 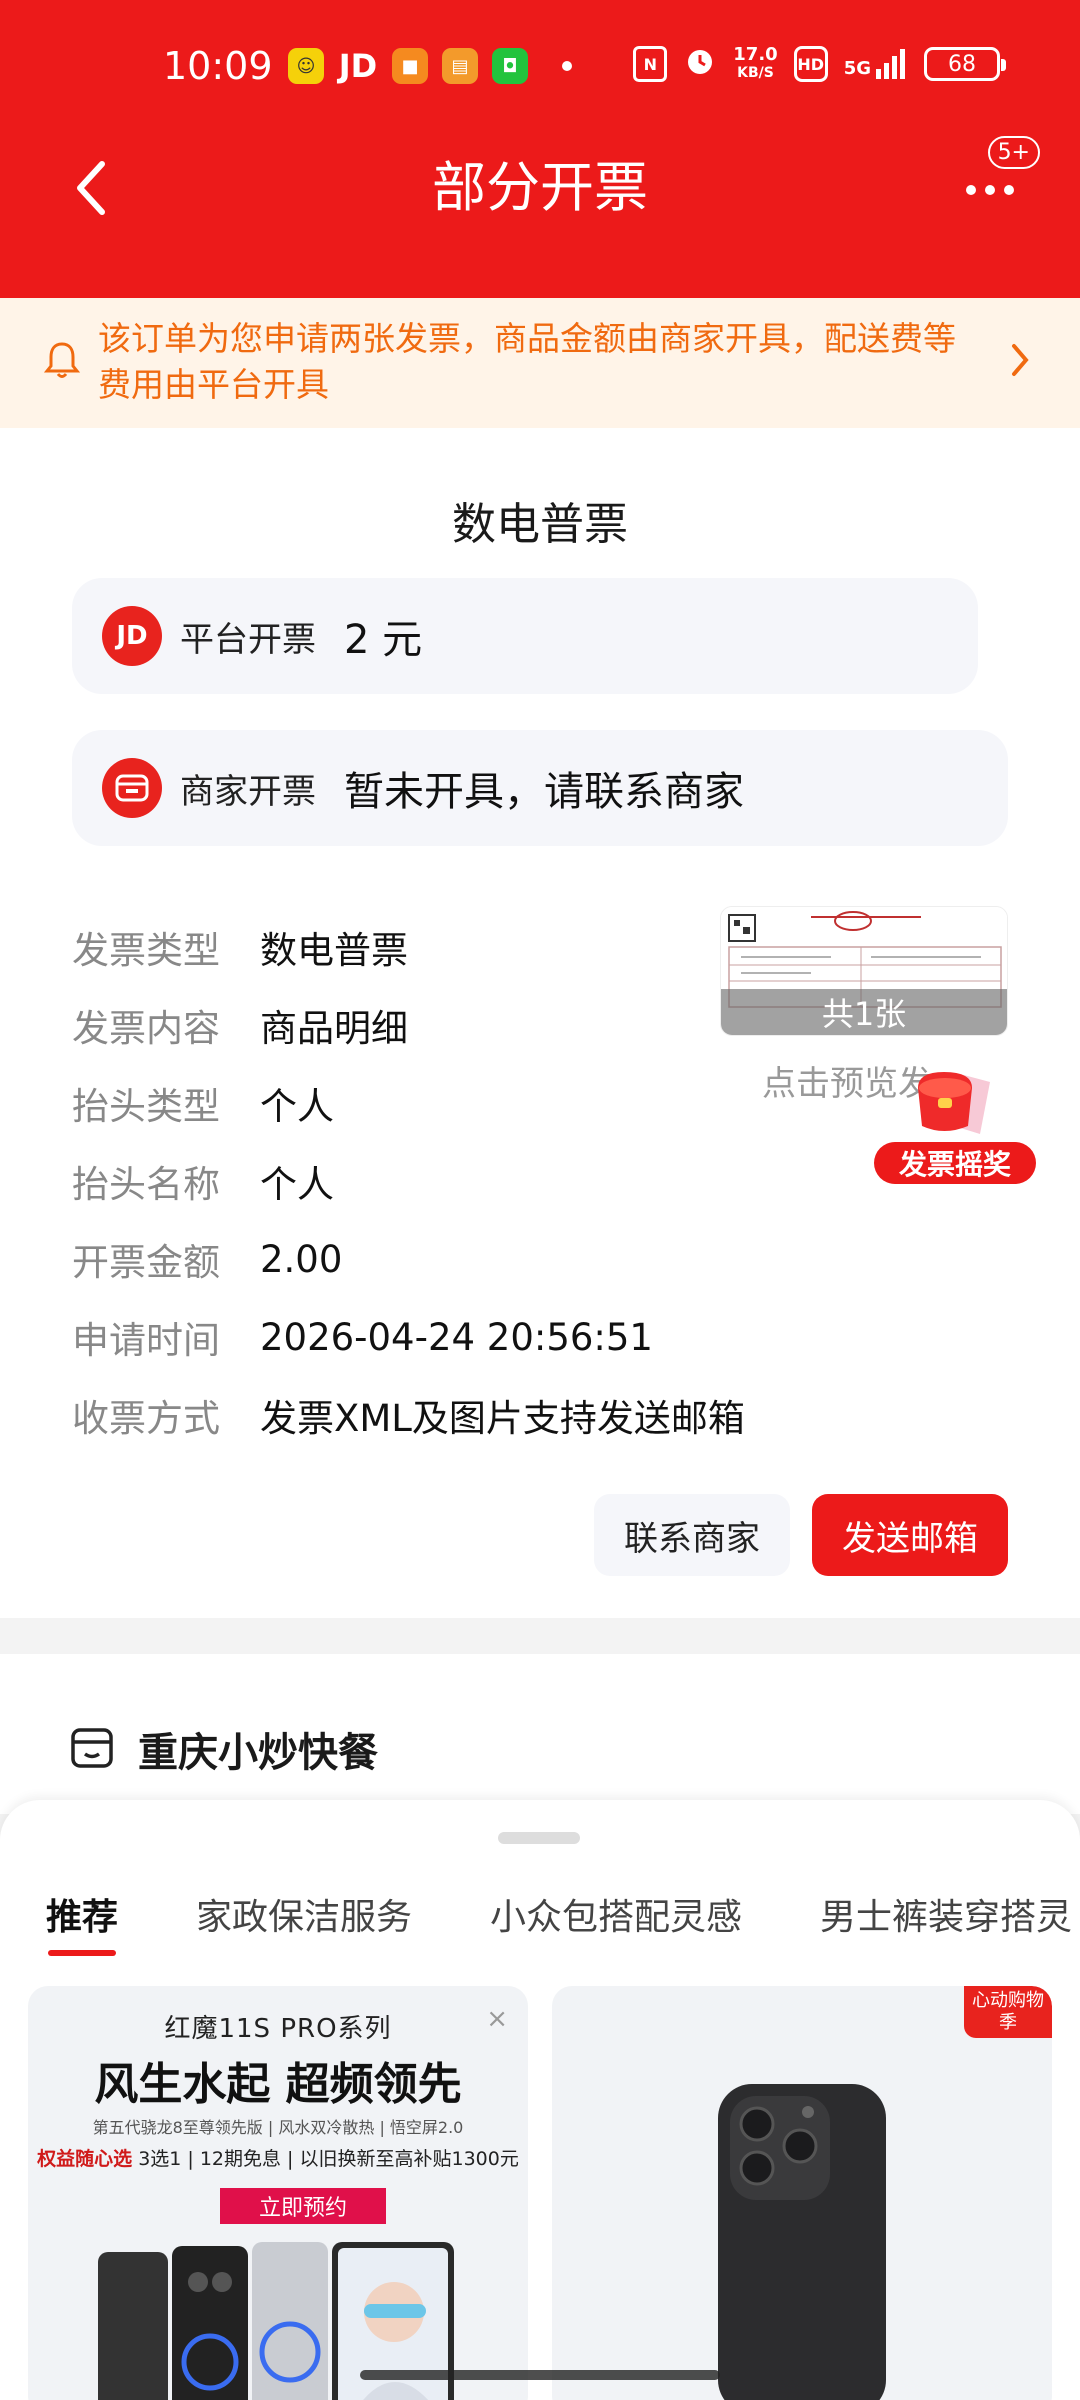 I want to click on detail-value: 2026-04-24 20:56:51, so click(x=456, y=1337).